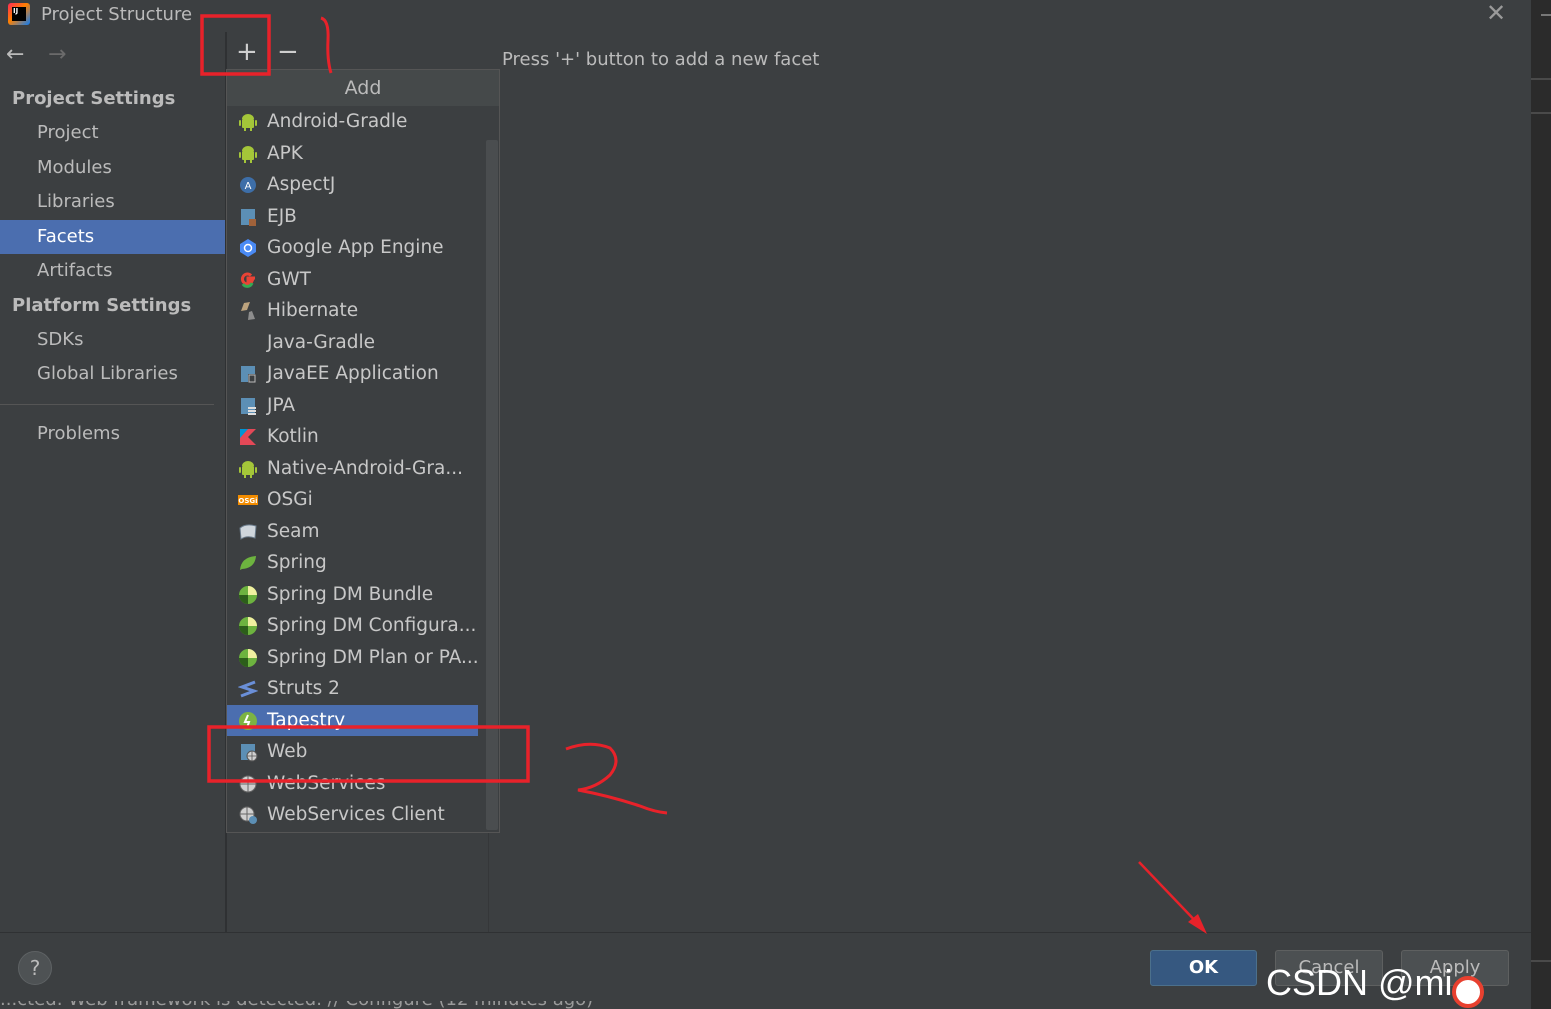 This screenshot has height=1009, width=1551. What do you see at coordinates (113, 374) in the screenshot?
I see `sidebar-item-global-libraries: Global Libraries` at bounding box center [113, 374].